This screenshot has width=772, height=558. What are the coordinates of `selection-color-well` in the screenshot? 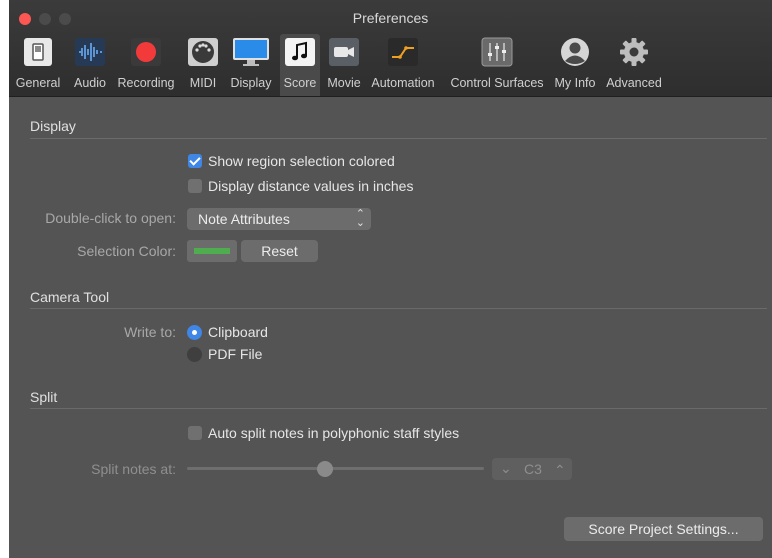 It's located at (212, 251).